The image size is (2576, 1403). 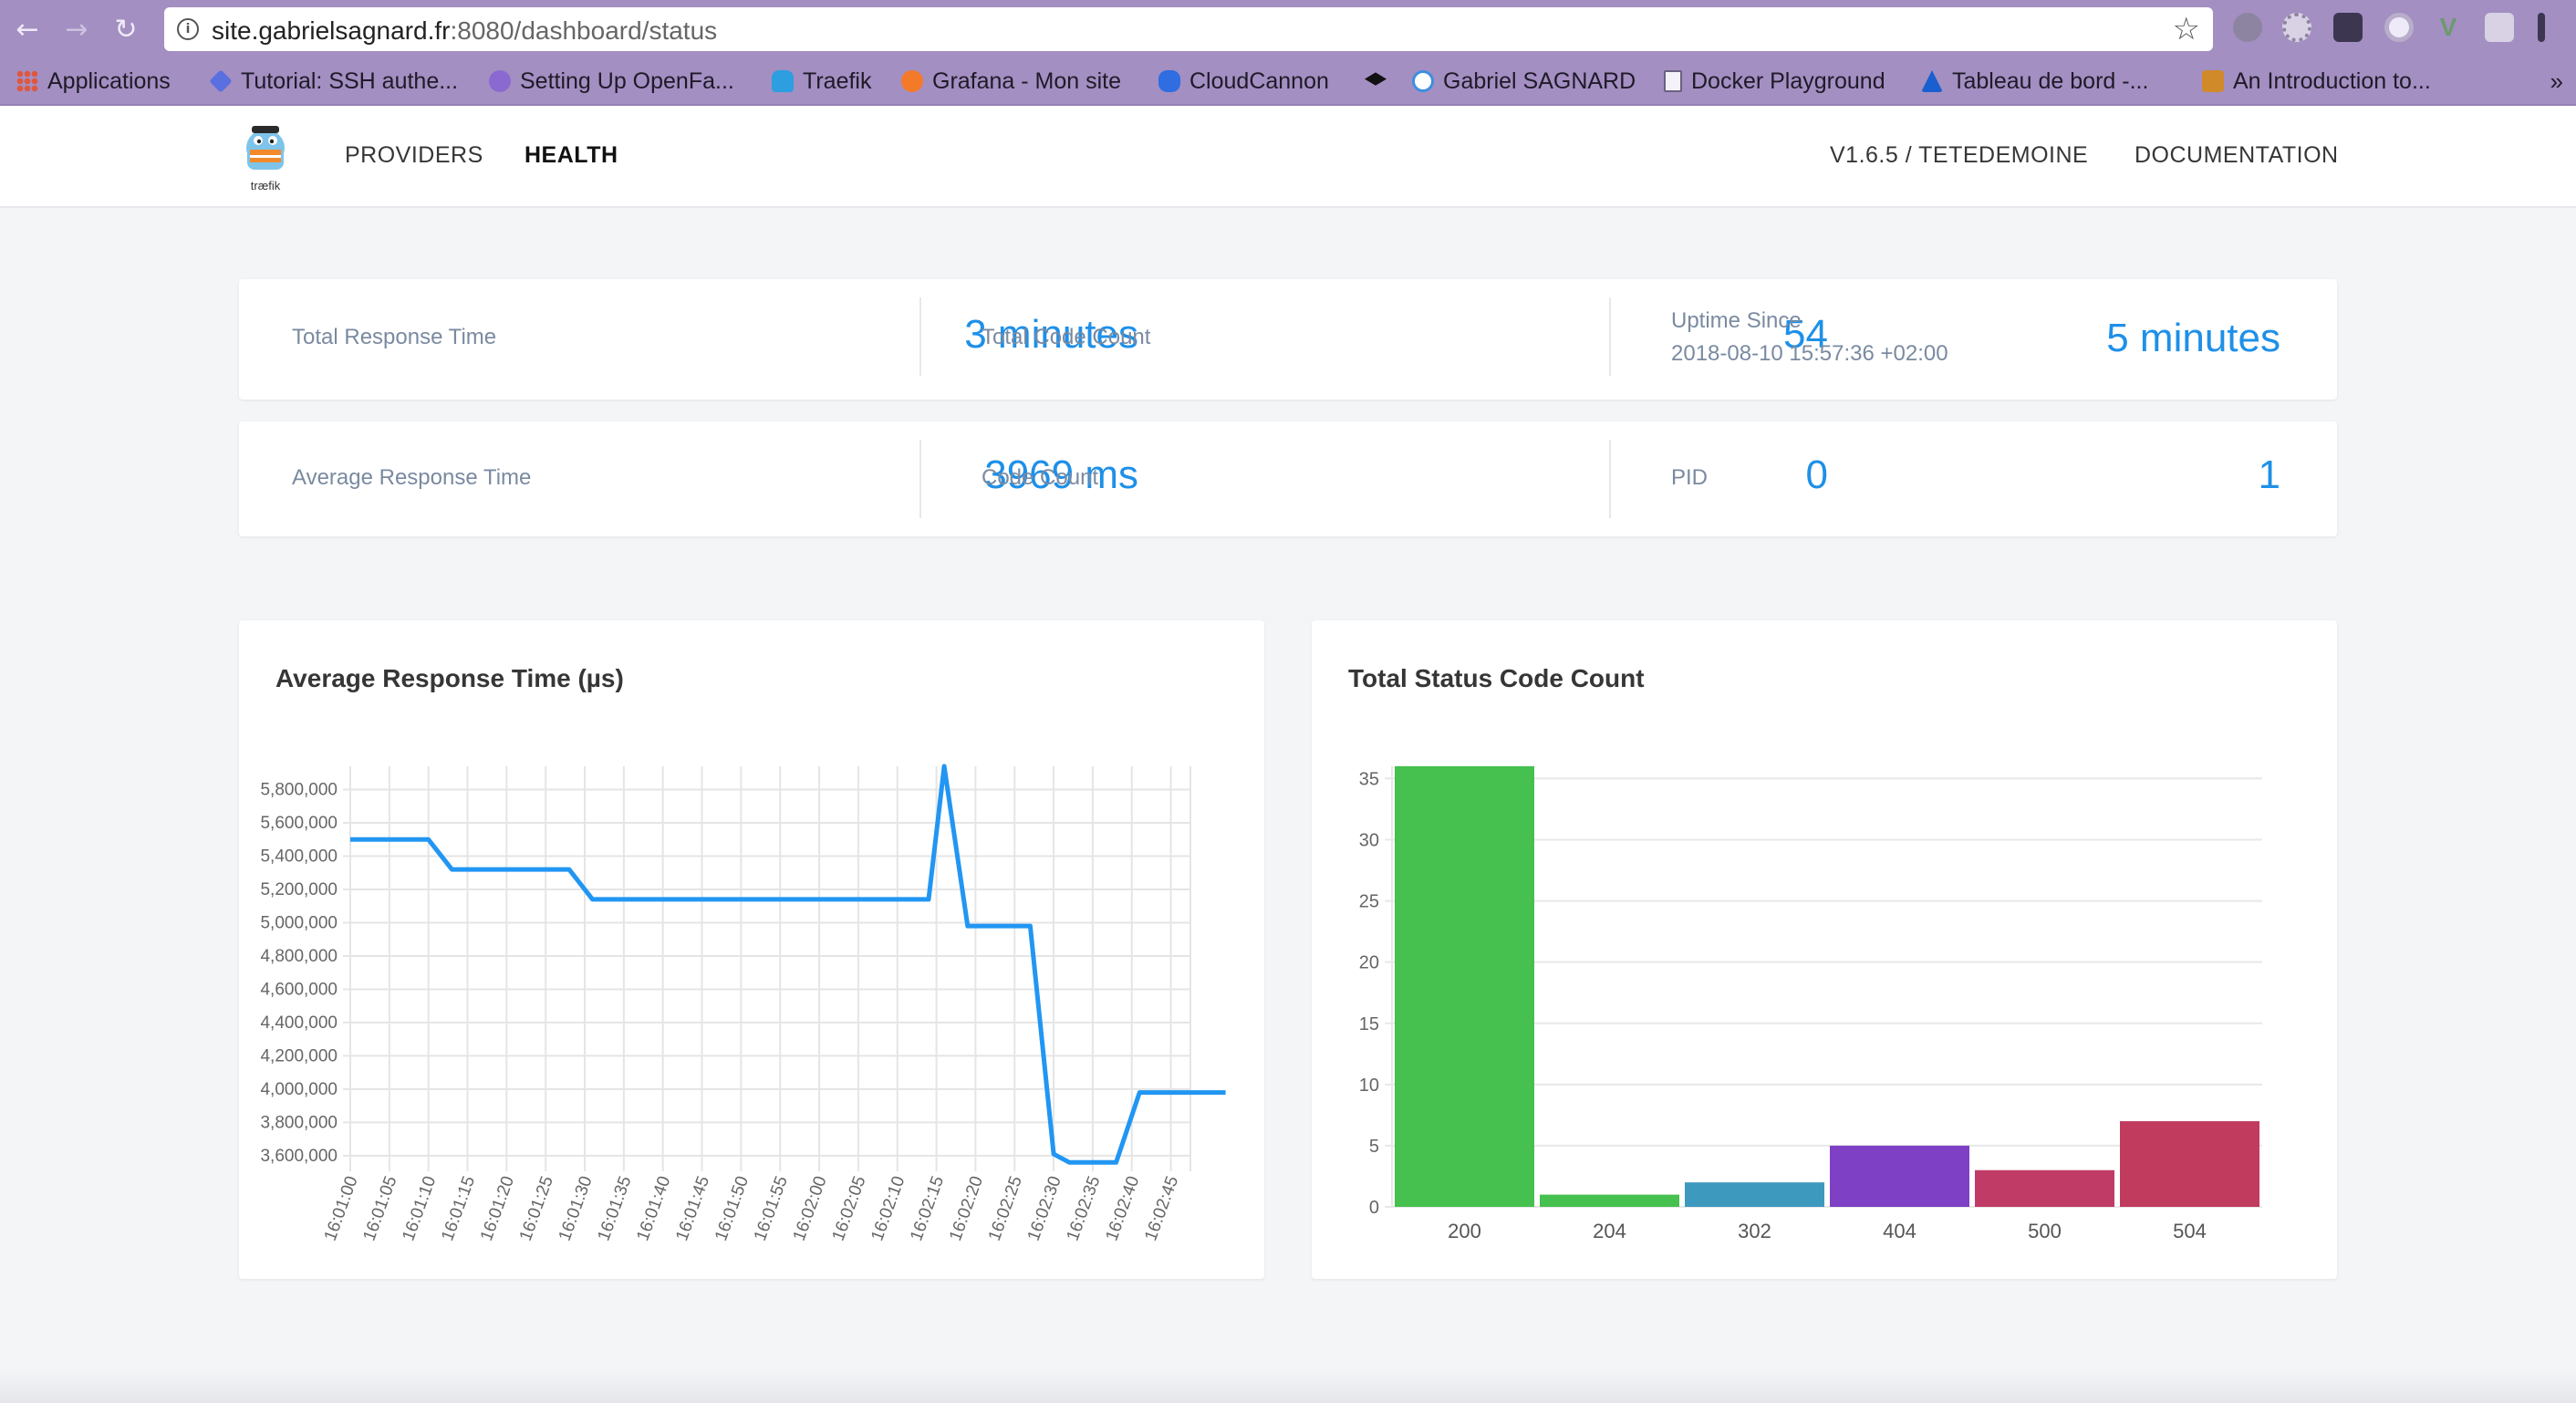 What do you see at coordinates (412, 478) in the screenshot?
I see `average-response-time-label: Average Response Time` at bounding box center [412, 478].